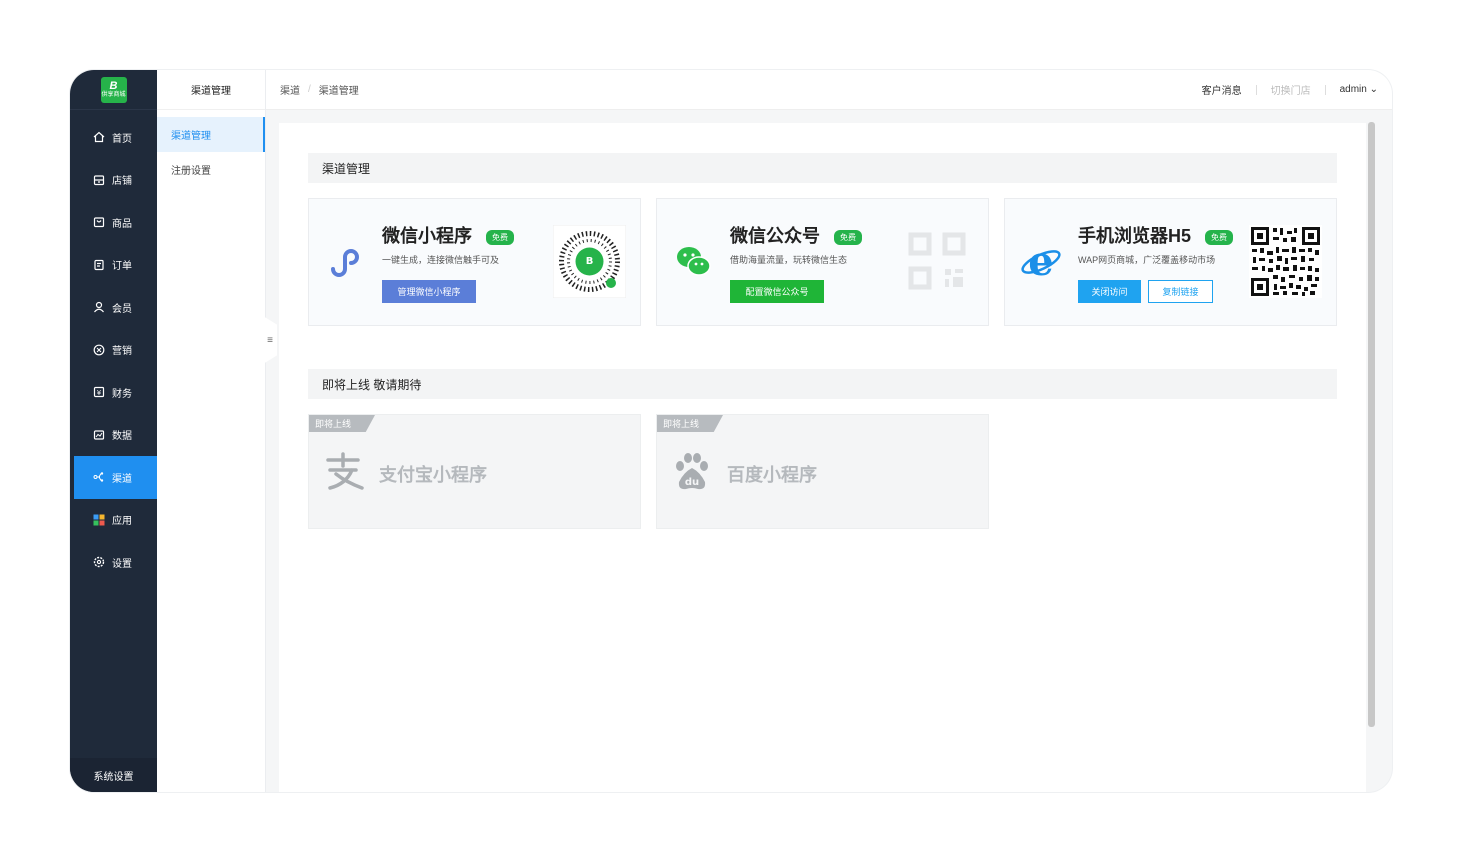 Image resolution: width=1462 pixels, height=868 pixels. What do you see at coordinates (211, 169) in the screenshot?
I see `sub-item-registration-settings: 注册设置` at bounding box center [211, 169].